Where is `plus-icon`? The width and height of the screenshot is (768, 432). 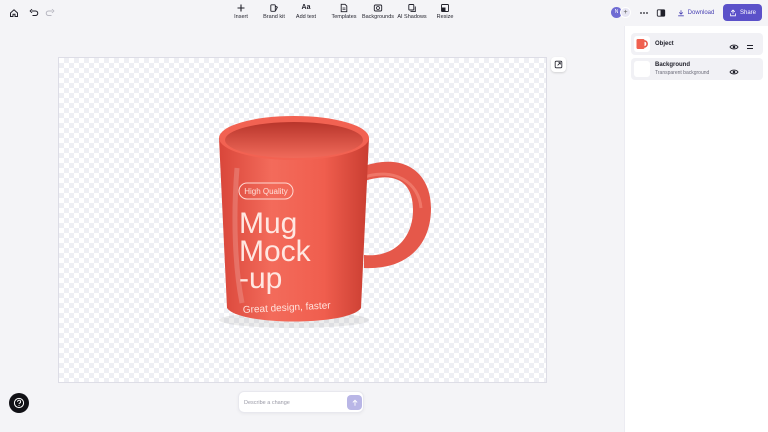 plus-icon is located at coordinates (241, 8).